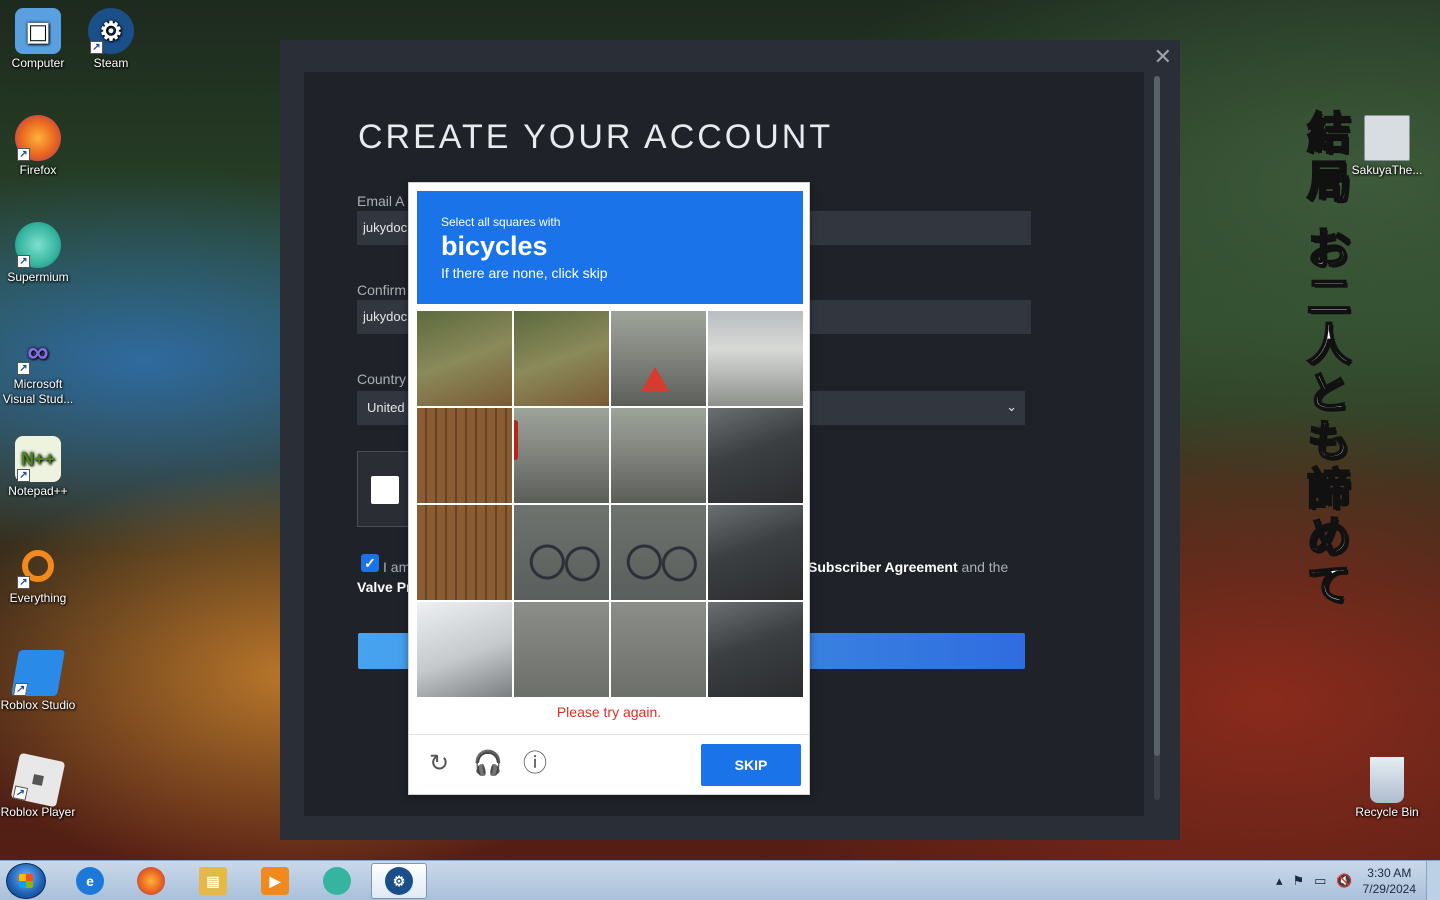 The image size is (1440, 900). Describe the element at coordinates (370, 563) in the screenshot. I see `agree-checkbox: ✓` at that location.